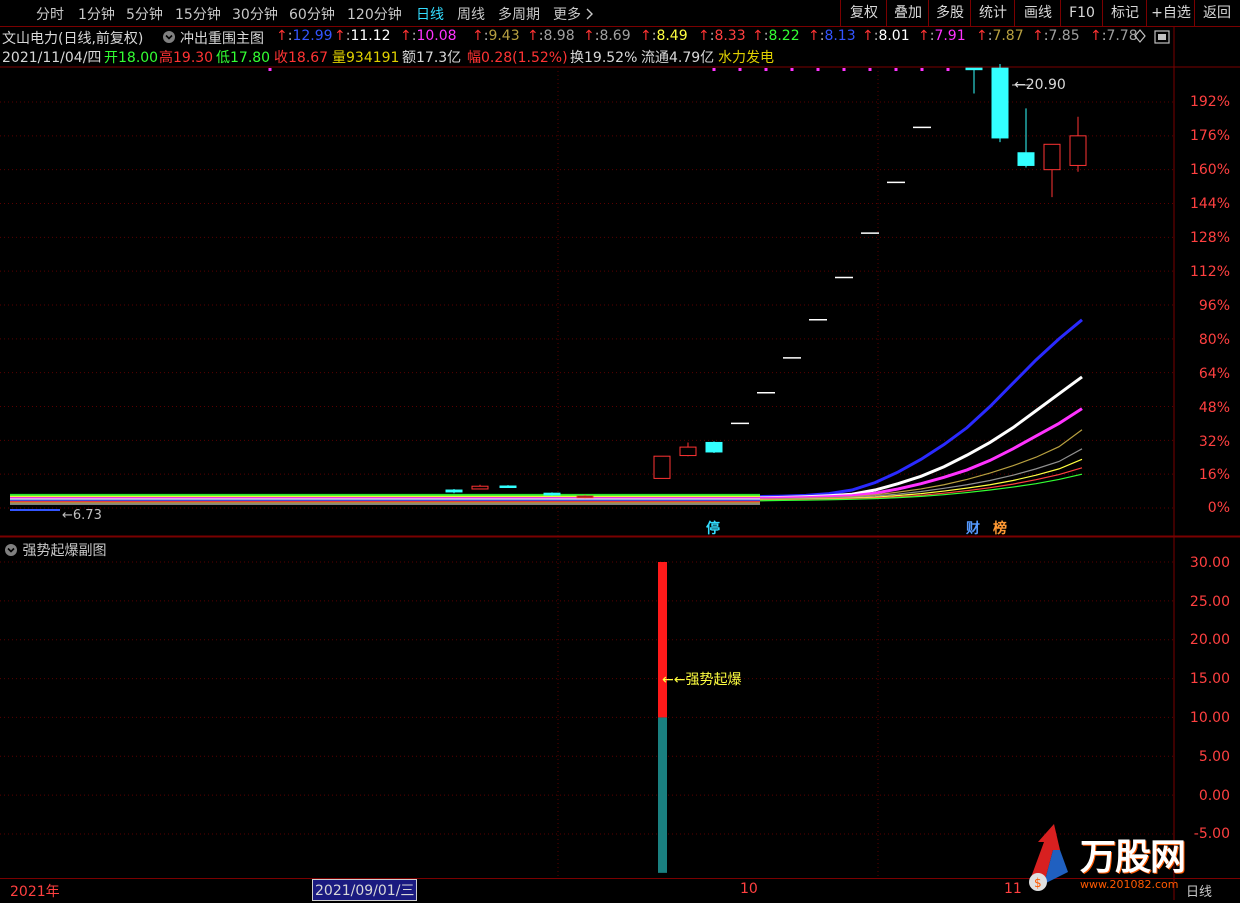 Image resolution: width=1240 pixels, height=903 pixels. Describe the element at coordinates (1214, 374) in the screenshot. I see `axis-label: 64%` at that location.